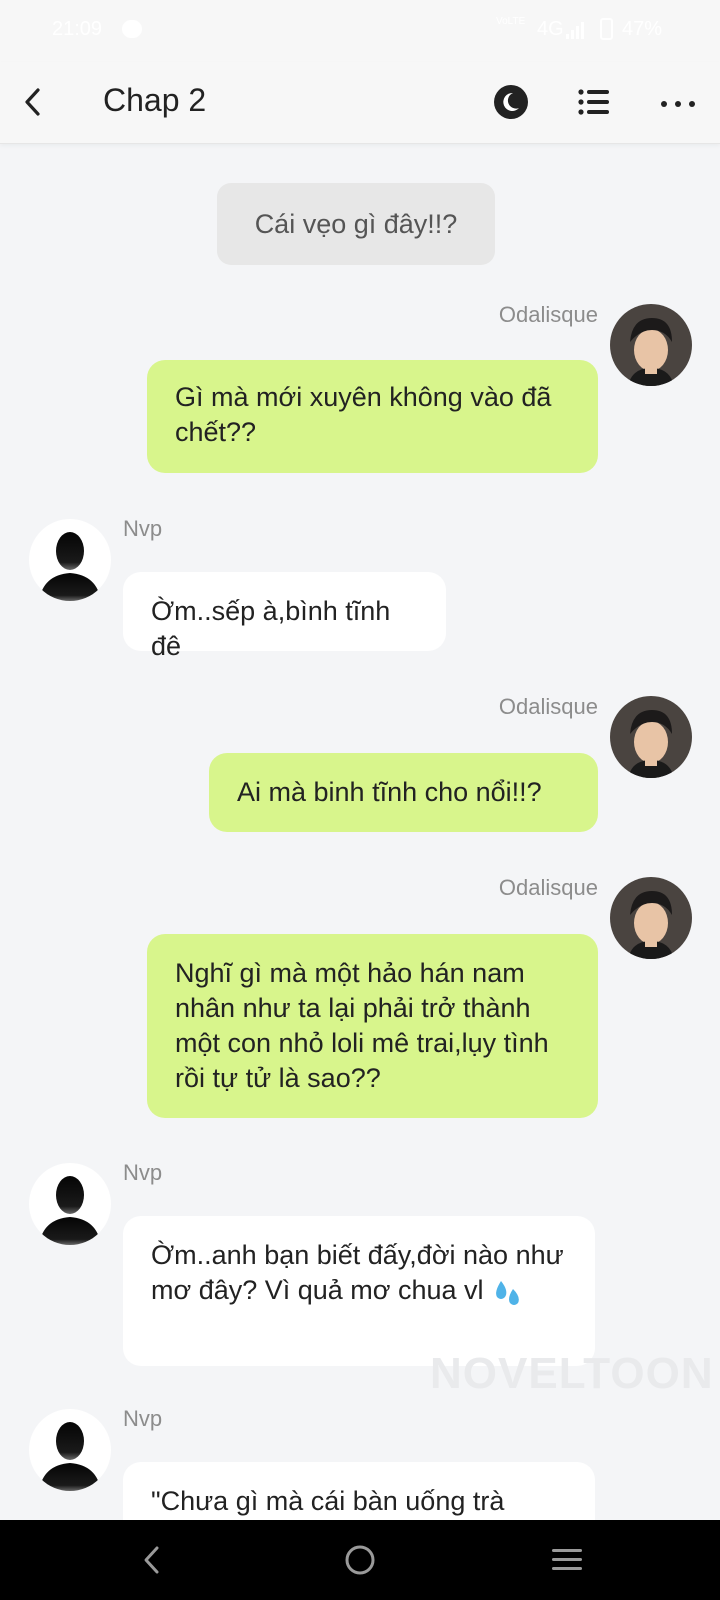 This screenshot has height=1600, width=720. What do you see at coordinates (575, 30) in the screenshot?
I see `signal-icon` at bounding box center [575, 30].